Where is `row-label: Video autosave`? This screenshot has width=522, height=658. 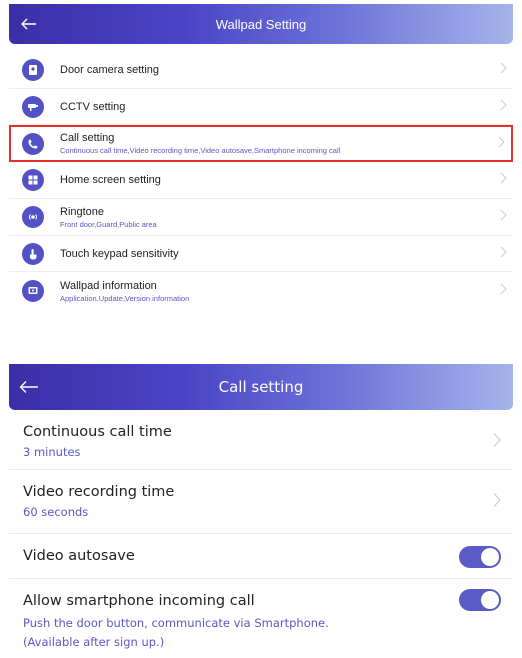
row-label: Video autosave is located at coordinates (79, 556).